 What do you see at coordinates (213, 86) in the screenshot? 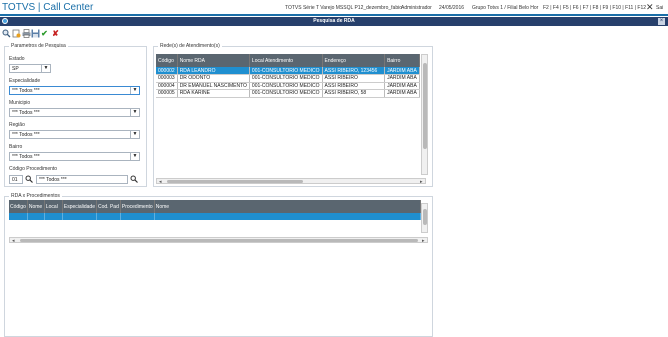
I see `table-cell: DR EMANUEL NASCIMENTO` at bounding box center [213, 86].